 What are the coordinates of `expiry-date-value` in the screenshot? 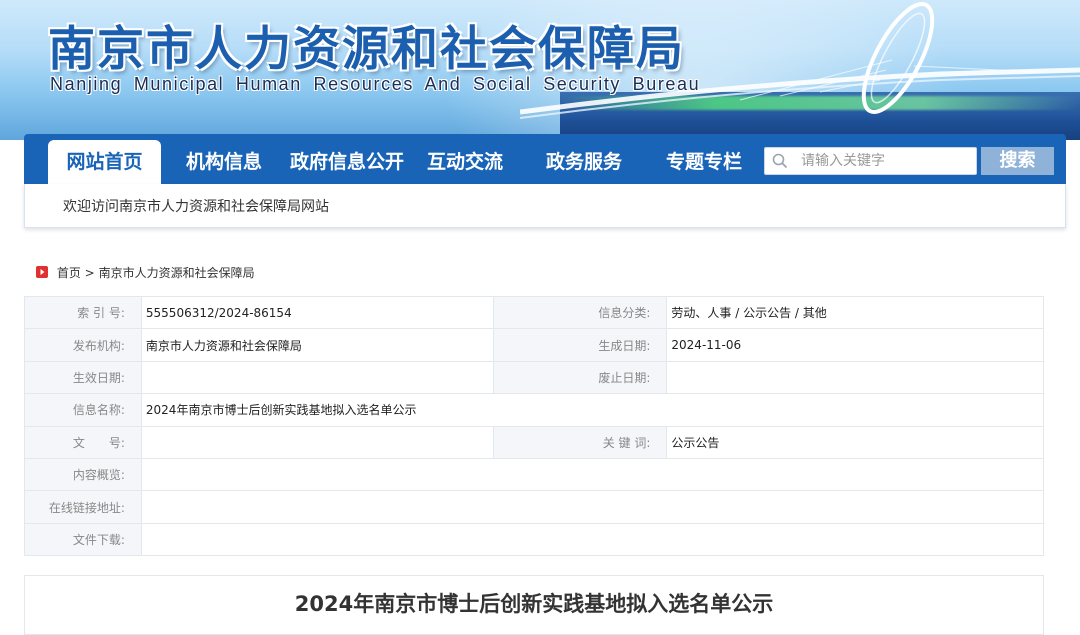 It's located at (855, 377).